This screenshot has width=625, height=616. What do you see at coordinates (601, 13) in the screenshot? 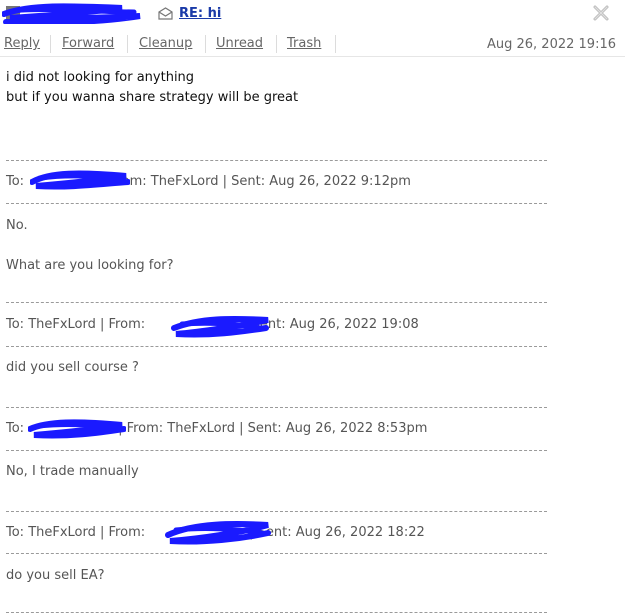
I see `close-icon` at bounding box center [601, 13].